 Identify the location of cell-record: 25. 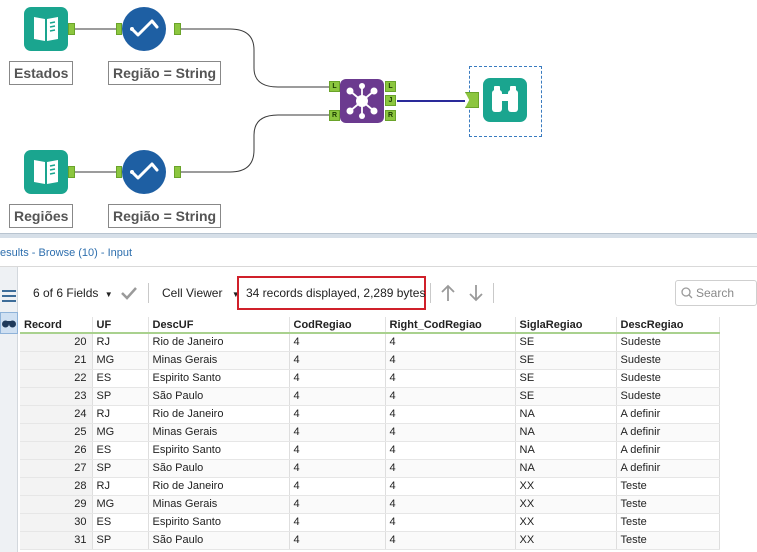
(56, 432).